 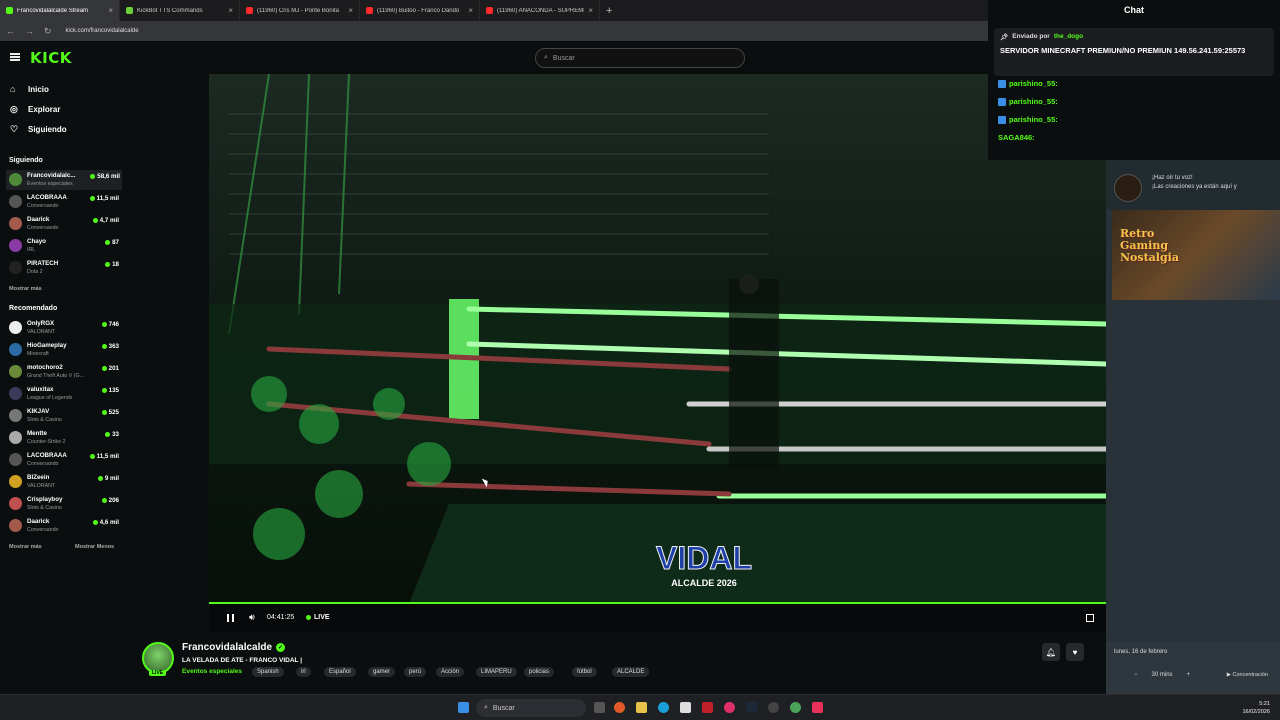 I want to click on obs-icon, so click(x=773, y=707).